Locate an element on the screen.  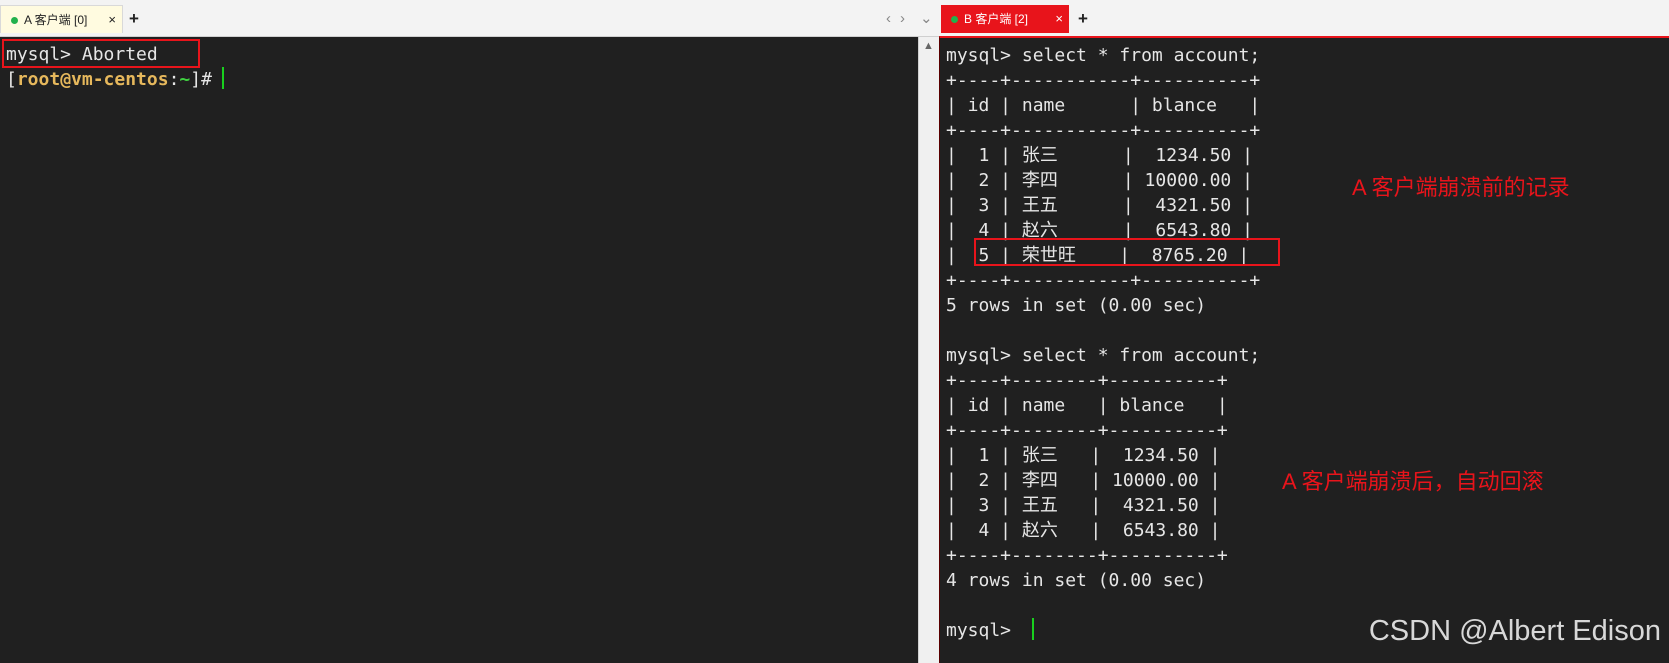
shell-prompt: [root@vm-centos:~]# is located at coordinates (115, 79).